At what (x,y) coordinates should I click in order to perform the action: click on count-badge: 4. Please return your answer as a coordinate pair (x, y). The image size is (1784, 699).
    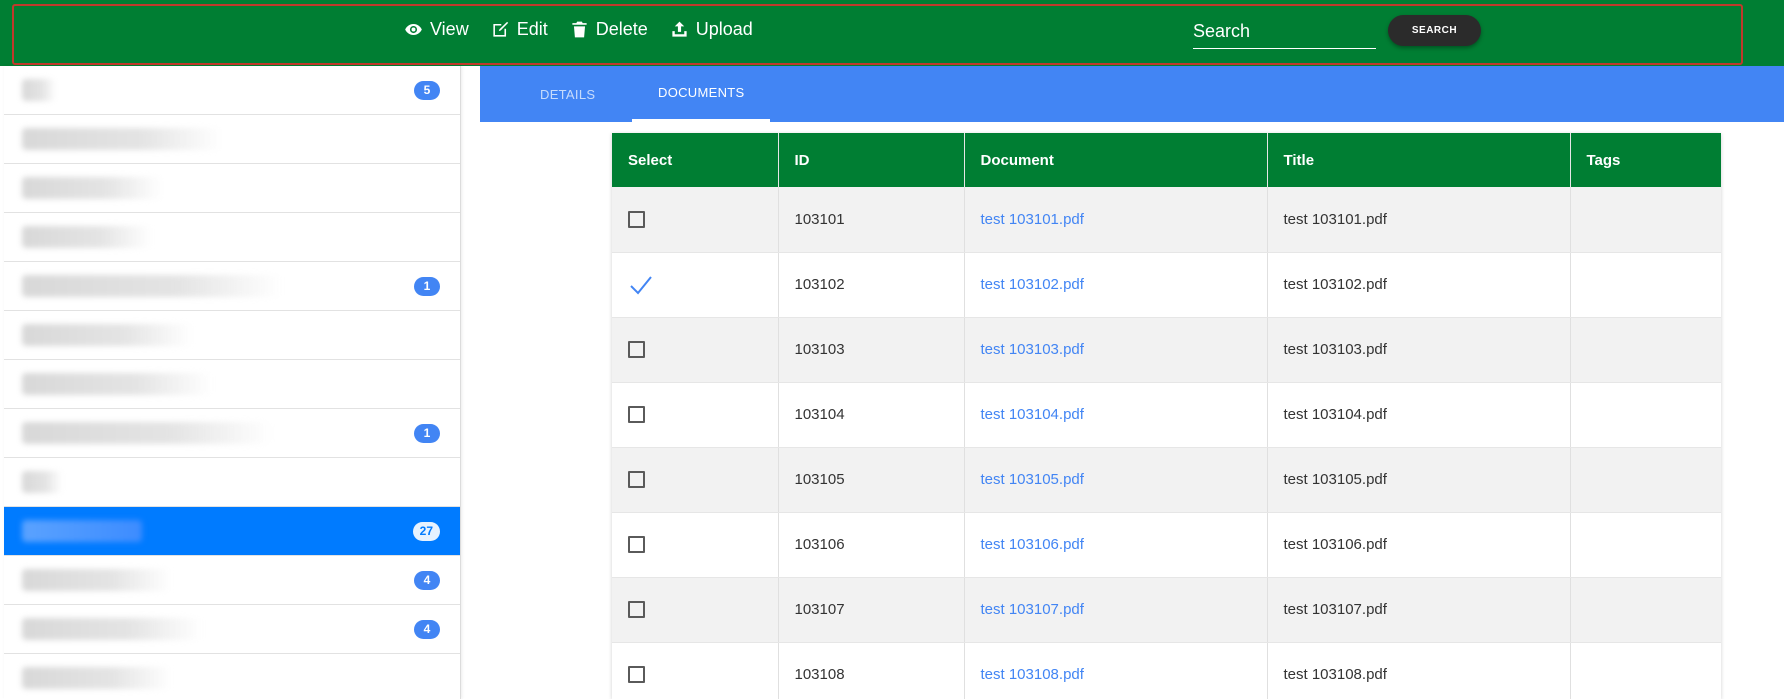
    Looking at the image, I should click on (427, 629).